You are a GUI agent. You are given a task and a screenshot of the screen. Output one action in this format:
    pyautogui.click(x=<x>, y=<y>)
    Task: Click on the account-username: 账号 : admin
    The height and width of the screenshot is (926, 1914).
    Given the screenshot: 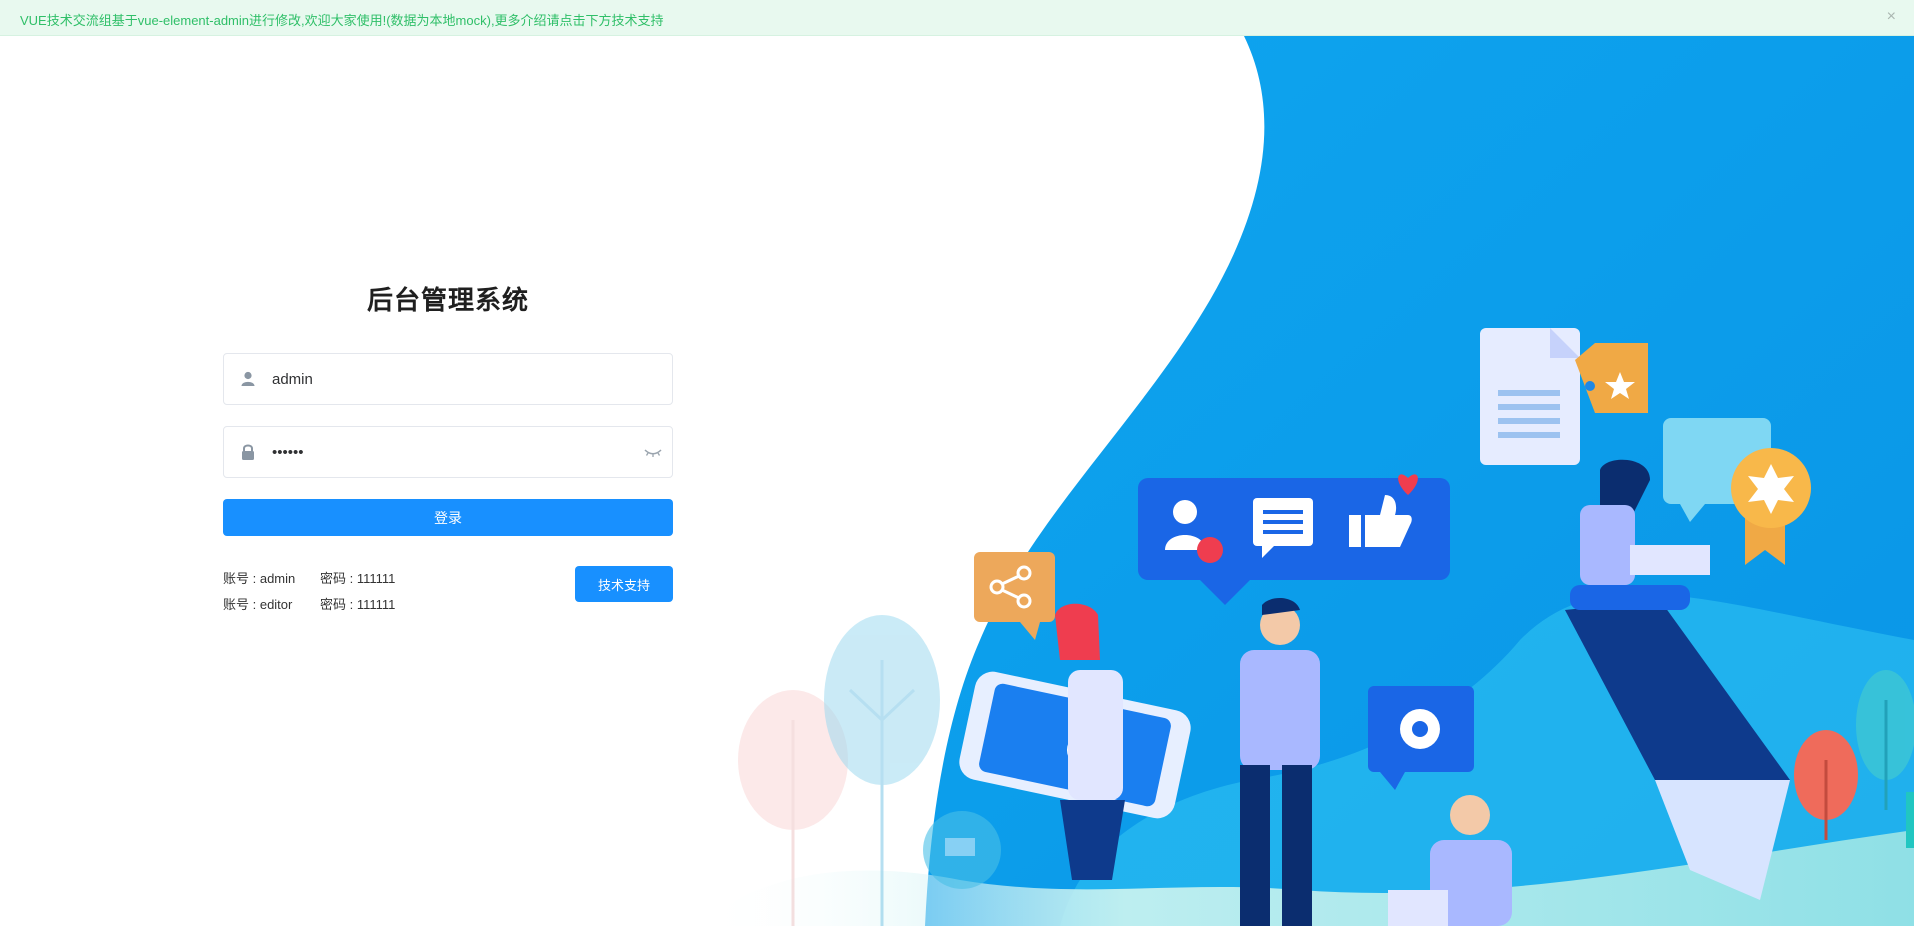 What is the action you would take?
    pyautogui.click(x=259, y=578)
    